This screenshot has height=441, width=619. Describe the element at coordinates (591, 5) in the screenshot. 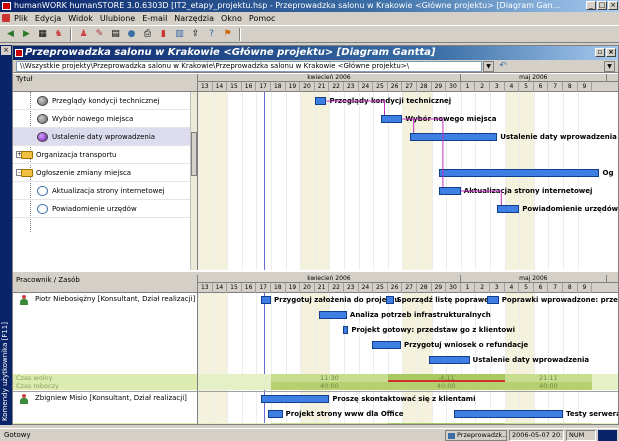

I see `minimize-button: _` at that location.